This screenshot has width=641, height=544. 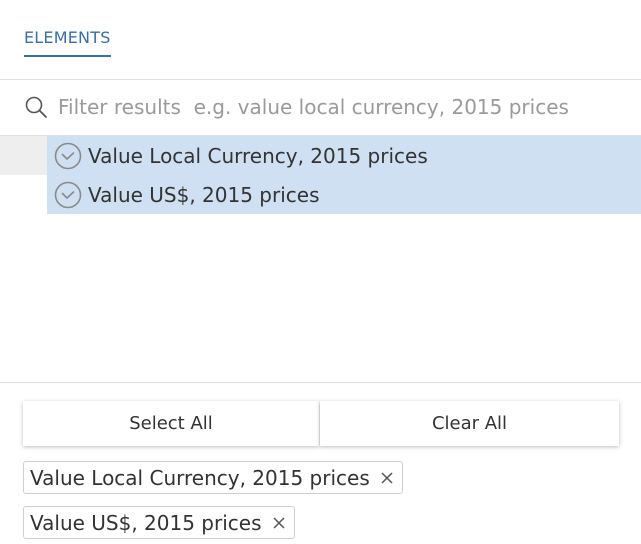 What do you see at coordinates (344, 194) in the screenshot?
I see `result-item-value-usd: Value US$, 2015 prices` at bounding box center [344, 194].